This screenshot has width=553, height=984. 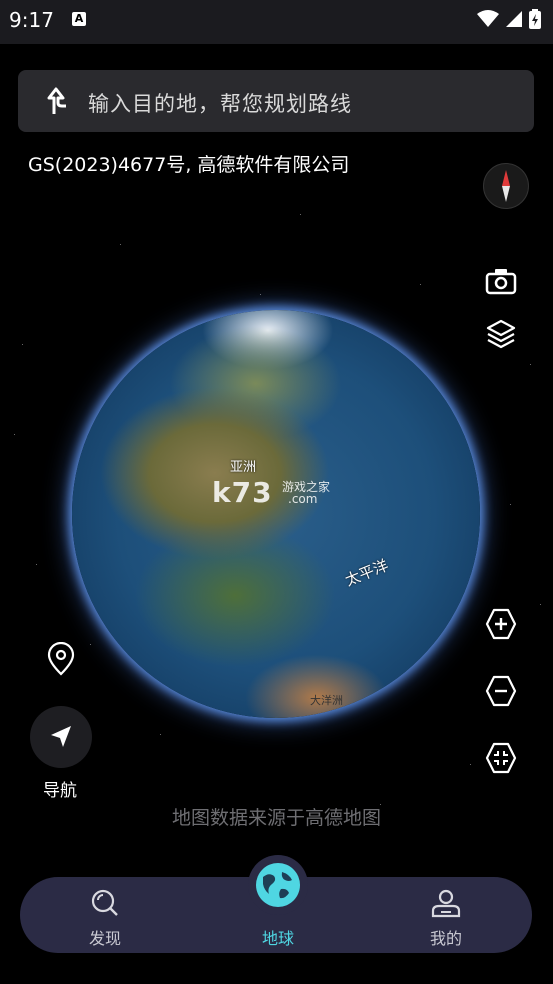 I want to click on route-icon, so click(x=57, y=101).